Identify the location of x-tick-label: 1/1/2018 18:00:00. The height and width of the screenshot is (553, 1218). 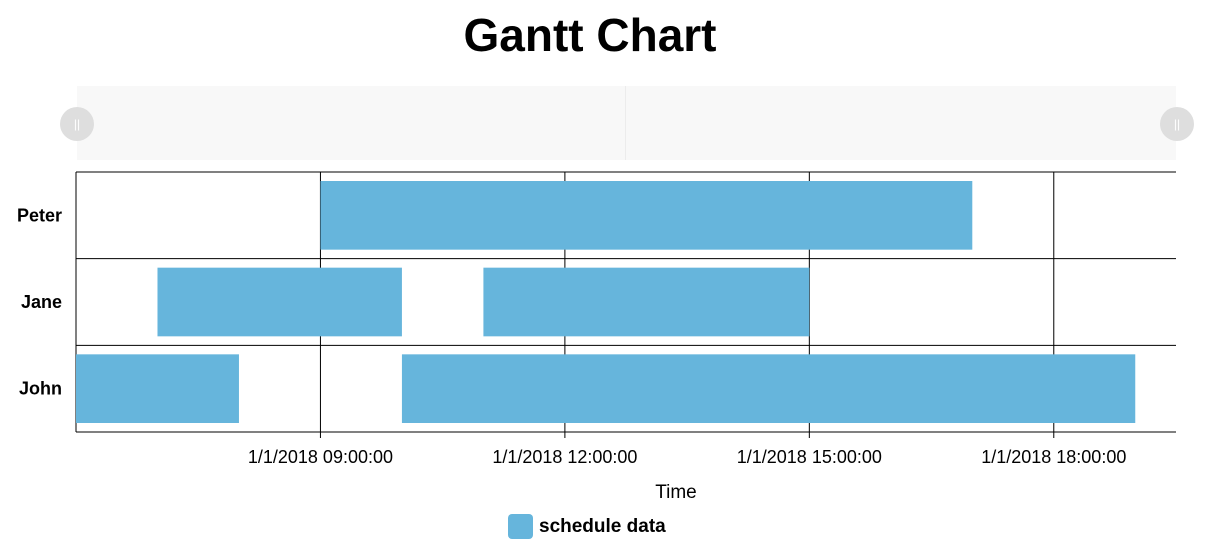
(1053, 457).